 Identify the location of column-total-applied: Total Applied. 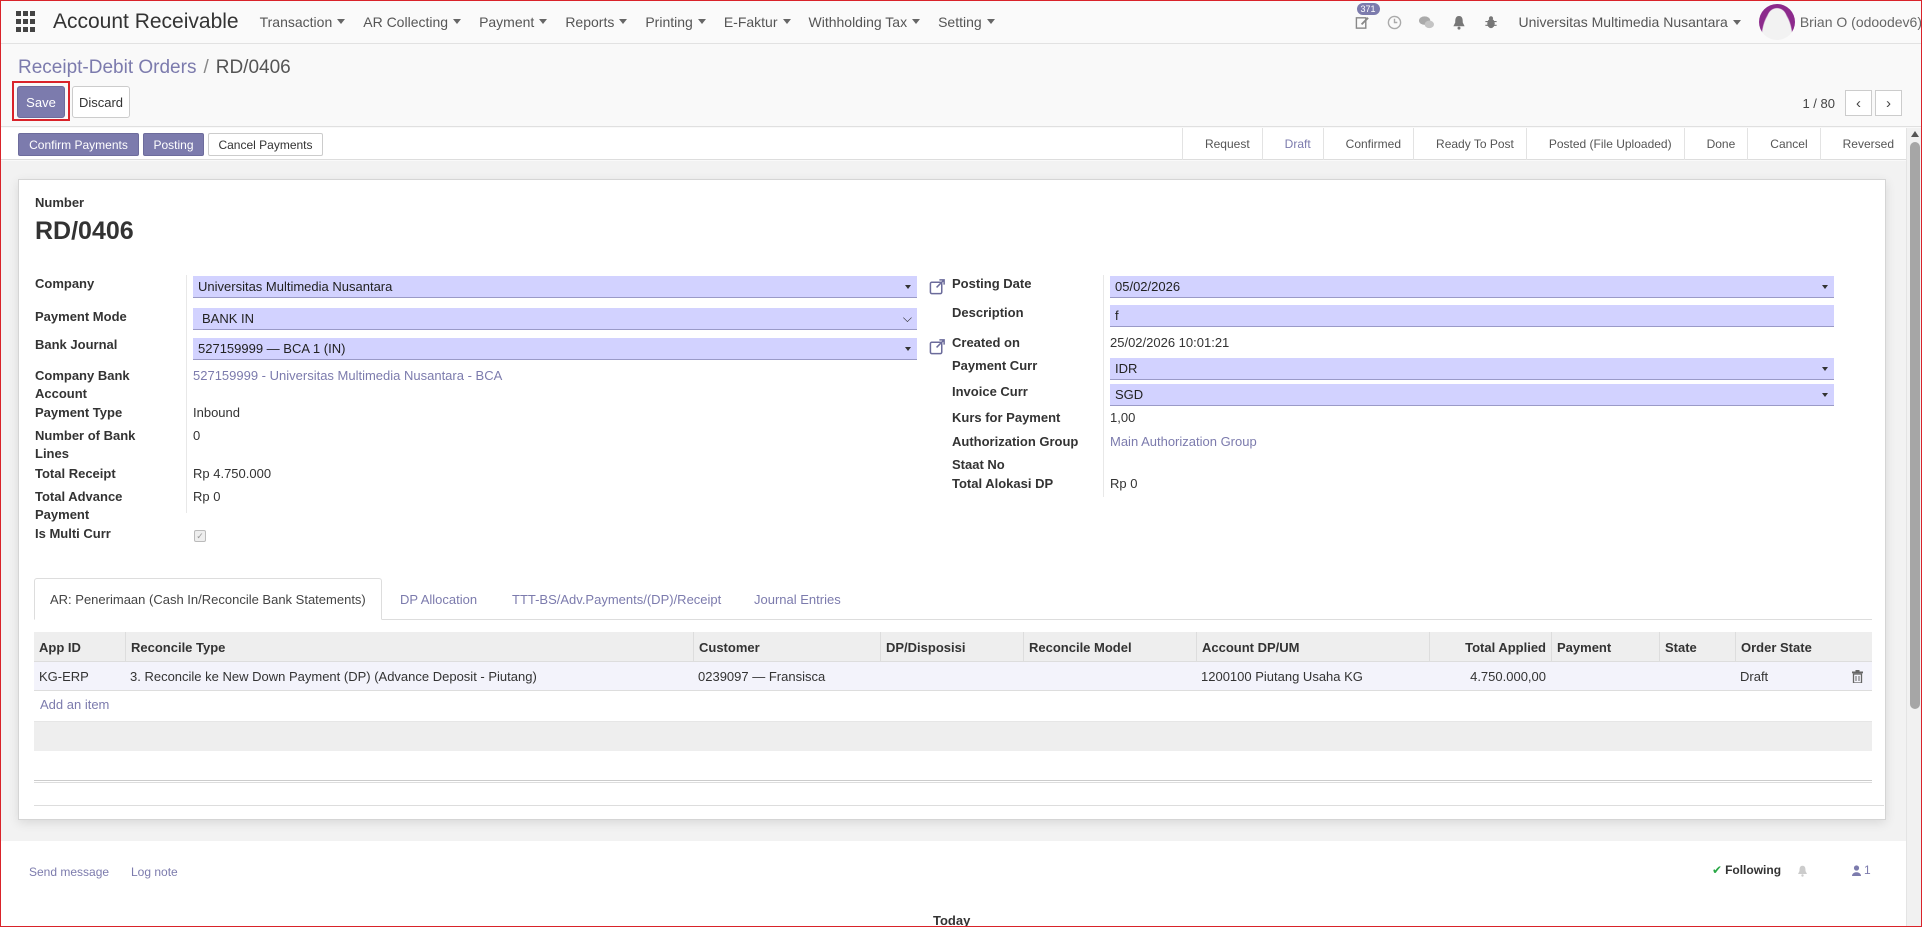
(1490, 647).